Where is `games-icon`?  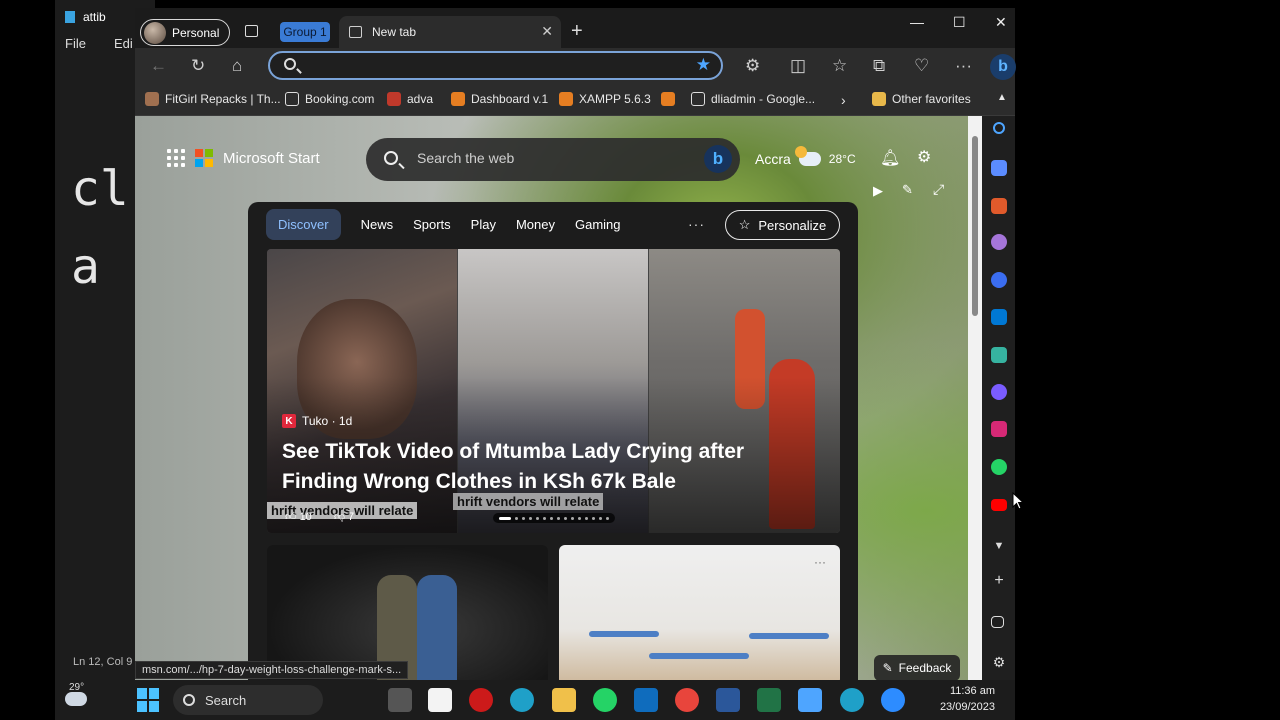
games-icon is located at coordinates (999, 242).